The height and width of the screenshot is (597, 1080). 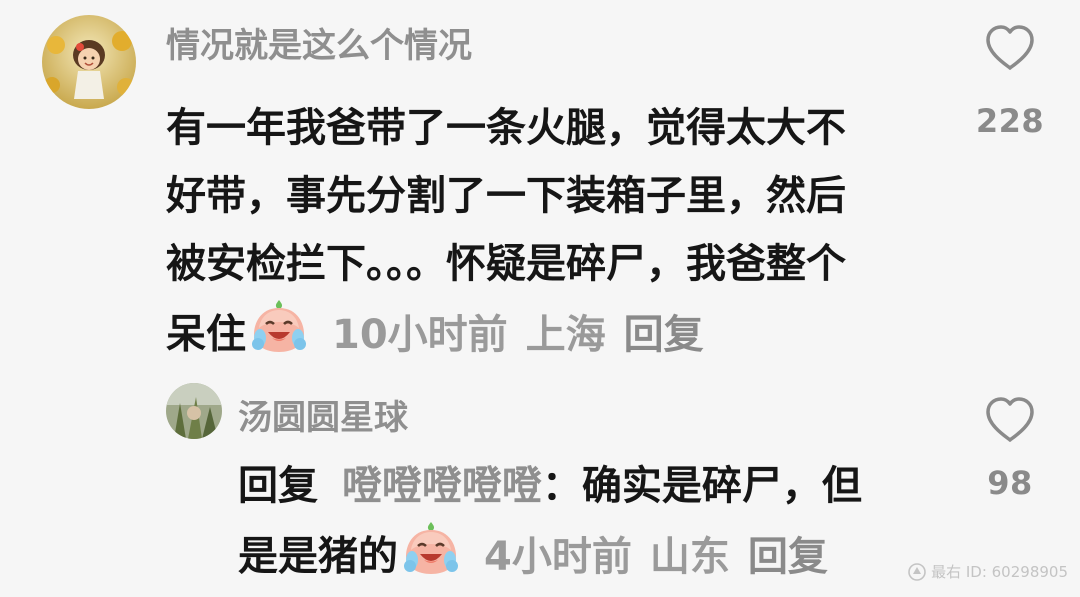 What do you see at coordinates (206, 334) in the screenshot?
I see `comment-line: 呆住` at bounding box center [206, 334].